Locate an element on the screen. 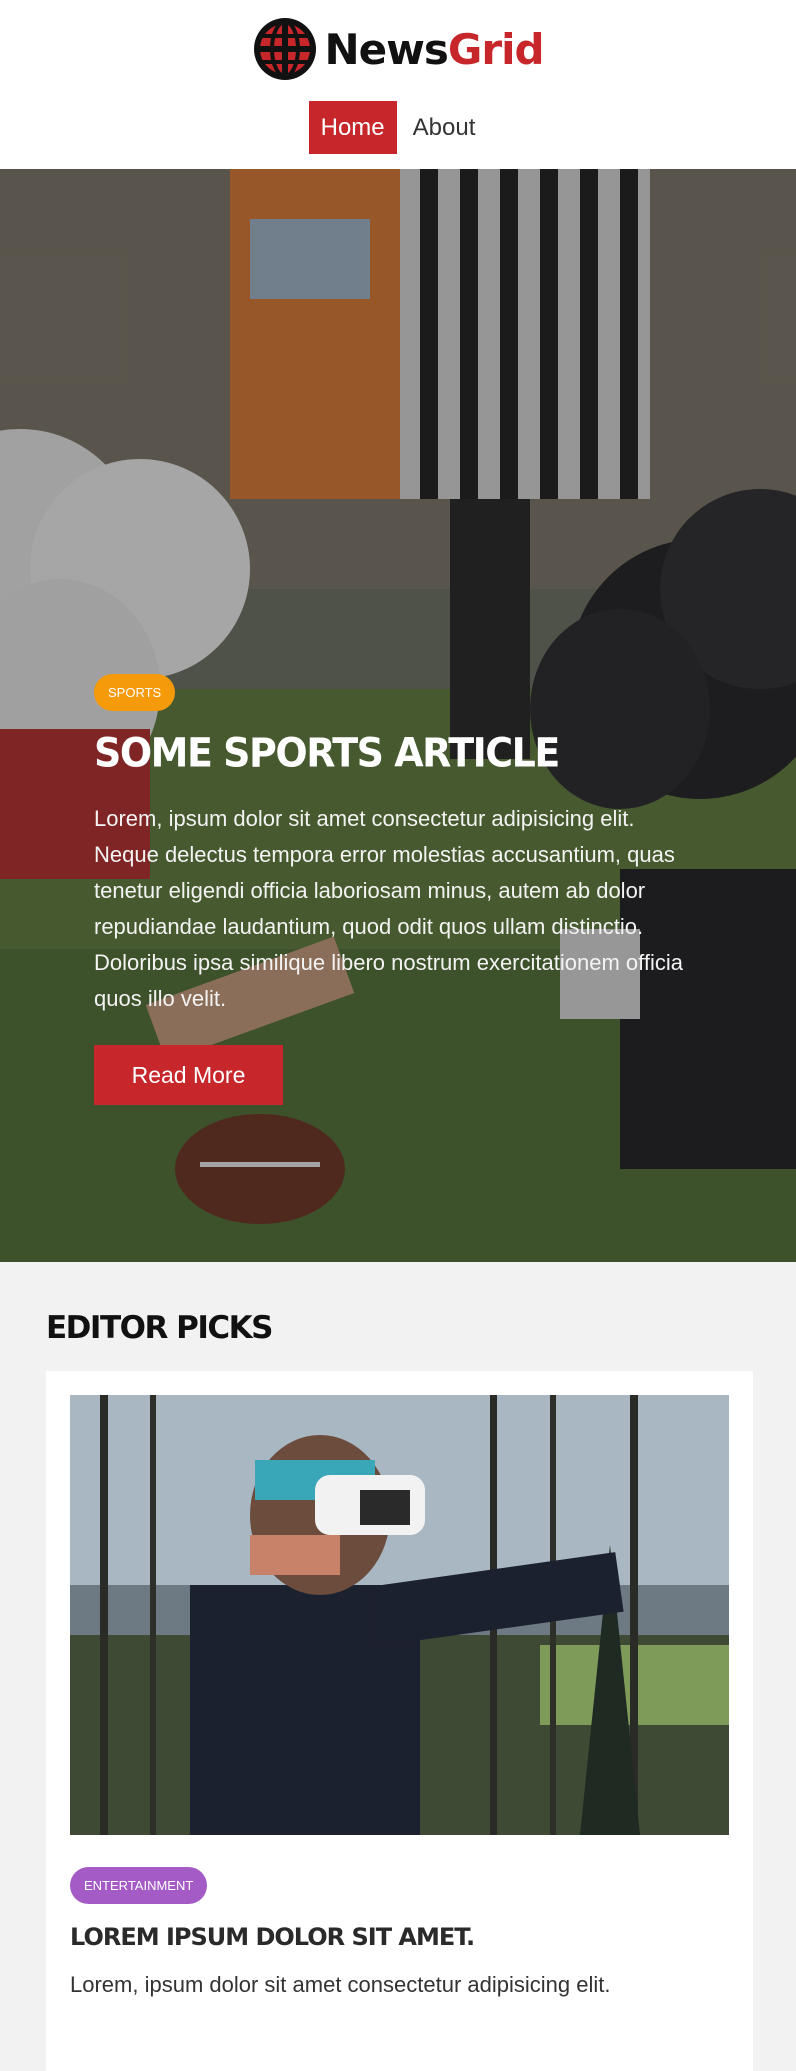 The width and height of the screenshot is (796, 2071). logo-word-grid: Grid is located at coordinates (496, 49).